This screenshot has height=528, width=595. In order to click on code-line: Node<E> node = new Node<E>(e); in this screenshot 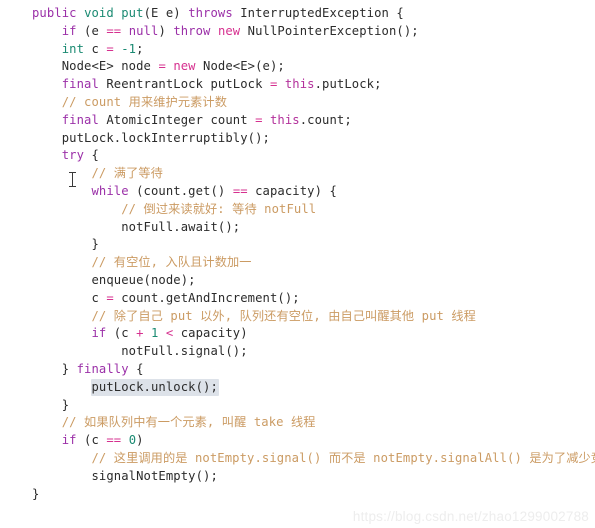, I will do `click(297, 67)`.